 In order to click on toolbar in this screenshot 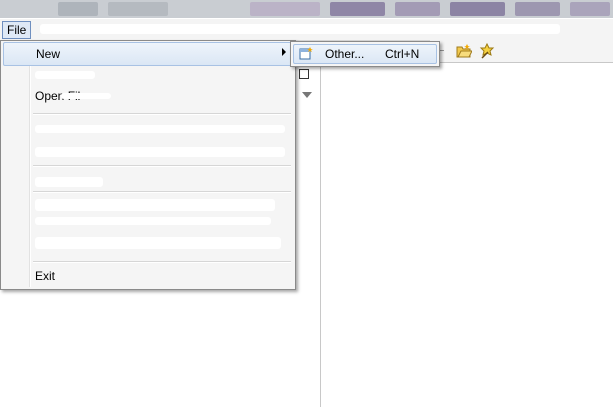, I will do `click(521, 52)`.